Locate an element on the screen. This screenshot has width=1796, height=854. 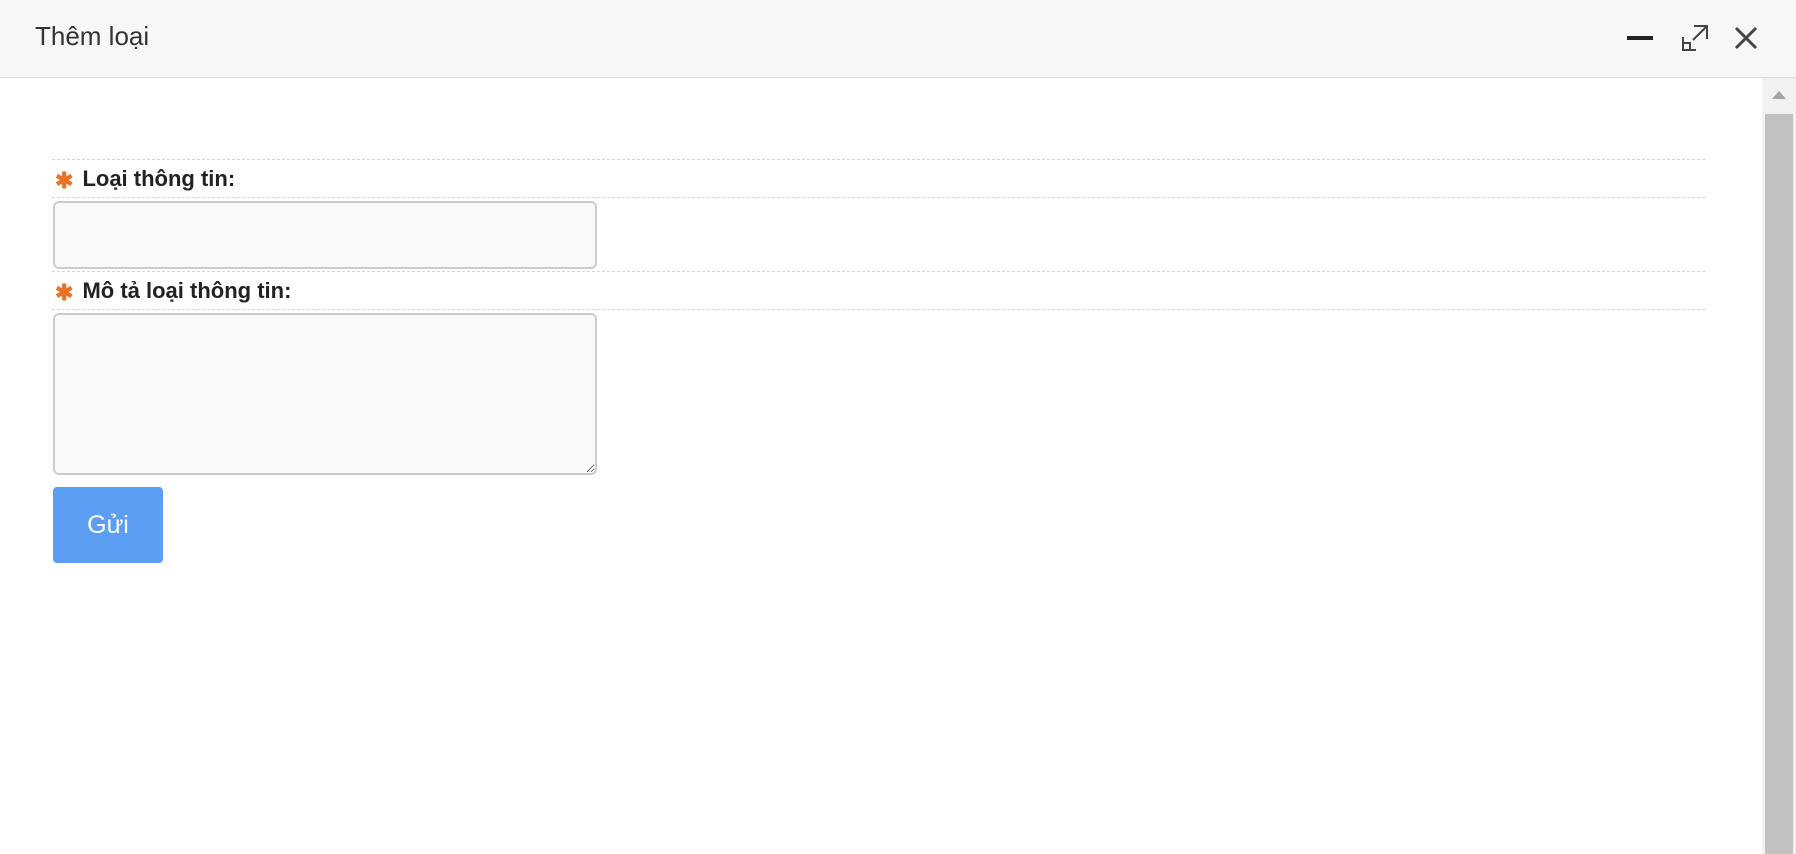
triangle-up-icon is located at coordinates (1779, 95).